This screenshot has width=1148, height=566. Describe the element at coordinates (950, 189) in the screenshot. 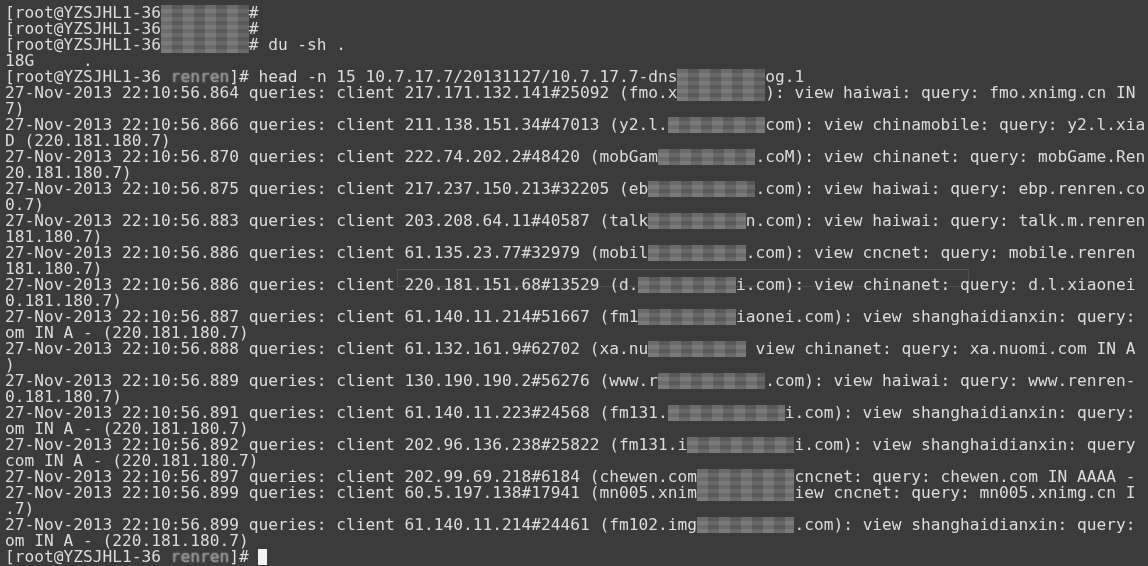

I see `terminal-text: .com): view haiwai: query: ebp.renren.co` at that location.